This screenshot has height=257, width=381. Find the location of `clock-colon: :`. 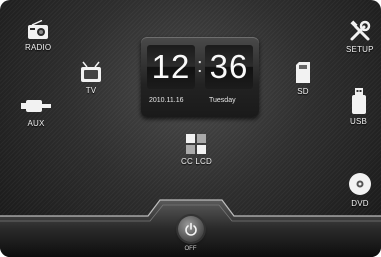

clock-colon: : is located at coordinates (200, 66).